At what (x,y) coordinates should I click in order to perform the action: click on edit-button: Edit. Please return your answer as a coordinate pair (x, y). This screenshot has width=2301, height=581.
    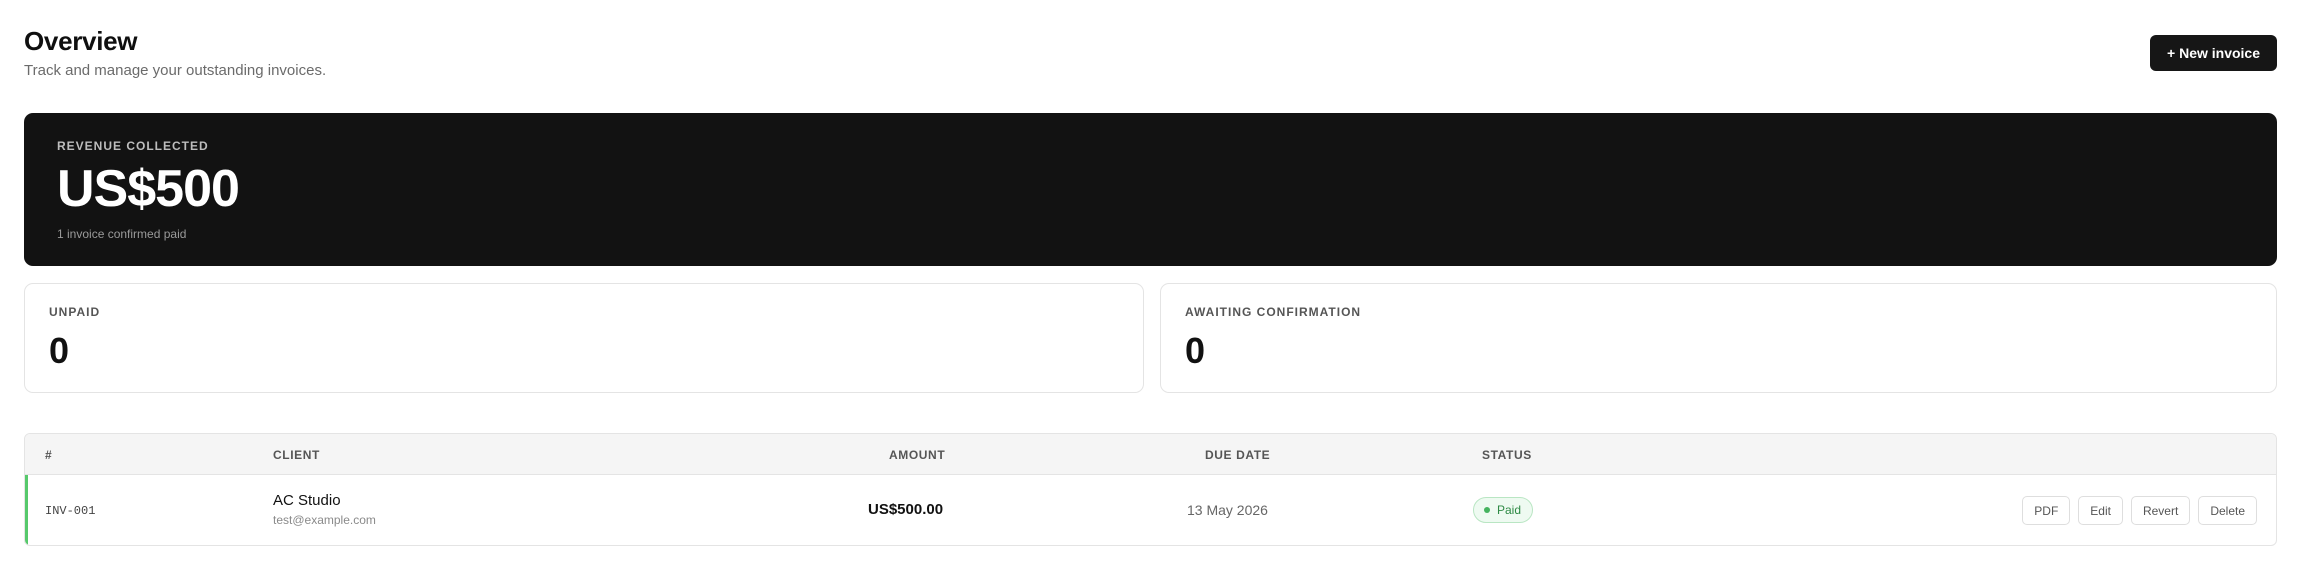
    Looking at the image, I should click on (2100, 510).